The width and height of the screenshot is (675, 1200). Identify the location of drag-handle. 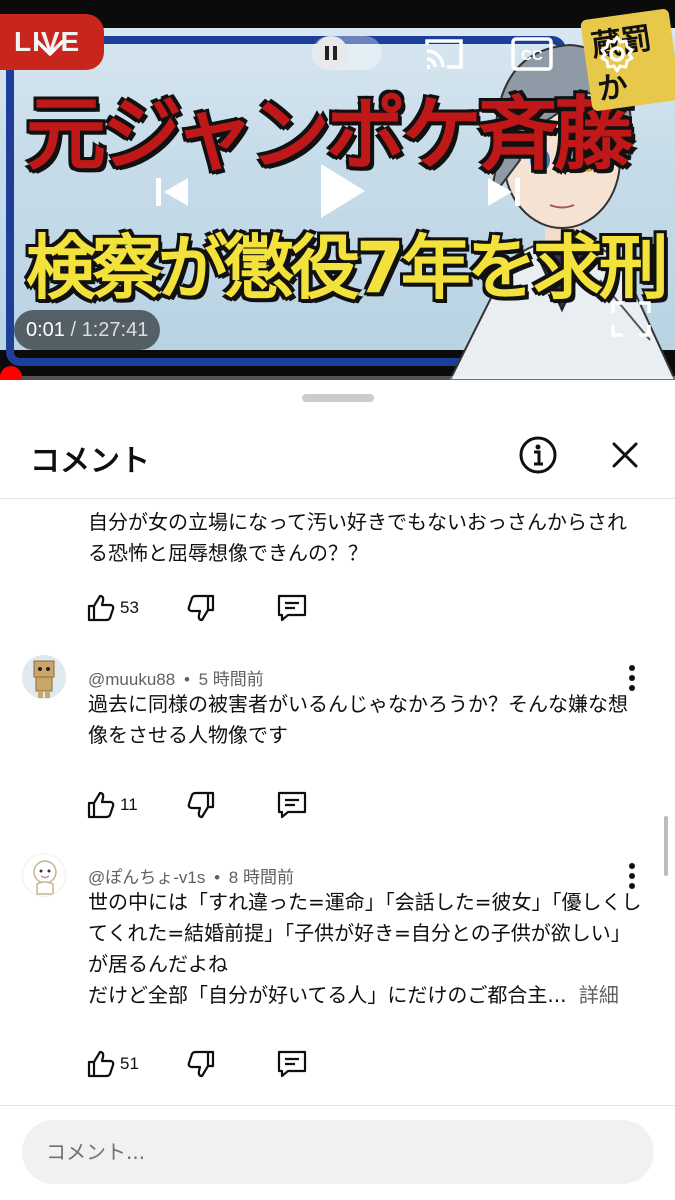
(338, 398).